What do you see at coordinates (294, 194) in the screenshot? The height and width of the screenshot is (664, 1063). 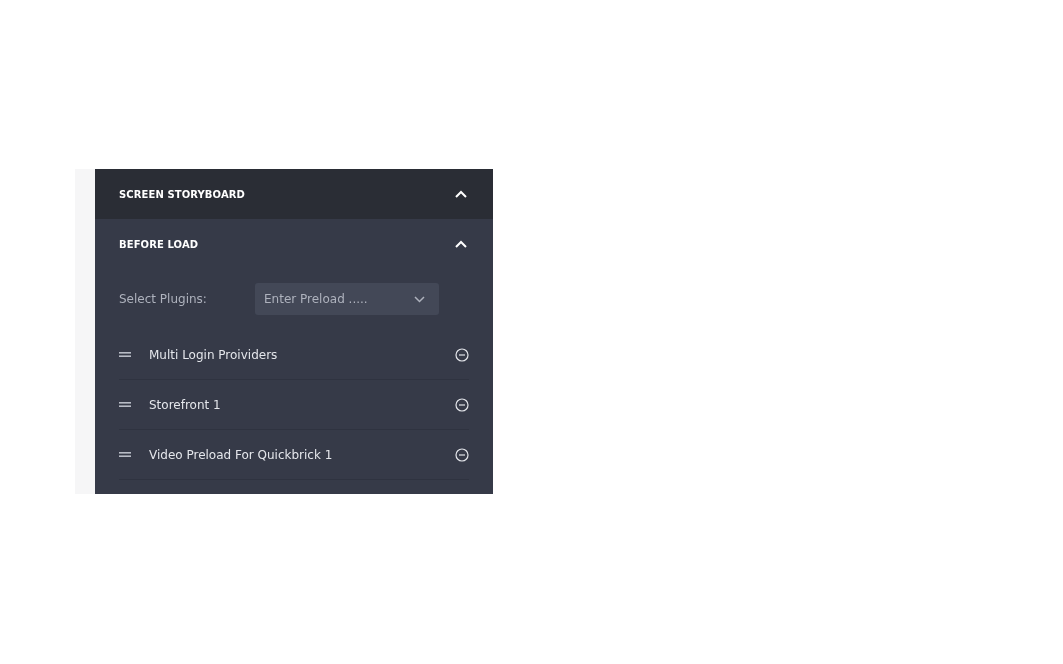 I see `section-header: SCREEN STORYBOARD` at bounding box center [294, 194].